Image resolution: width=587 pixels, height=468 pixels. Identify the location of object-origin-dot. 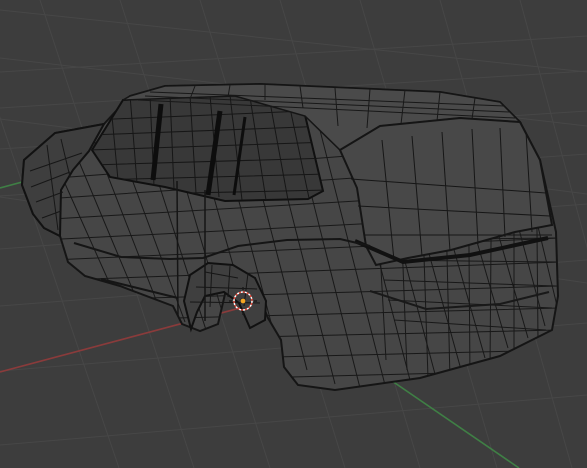
(243, 301).